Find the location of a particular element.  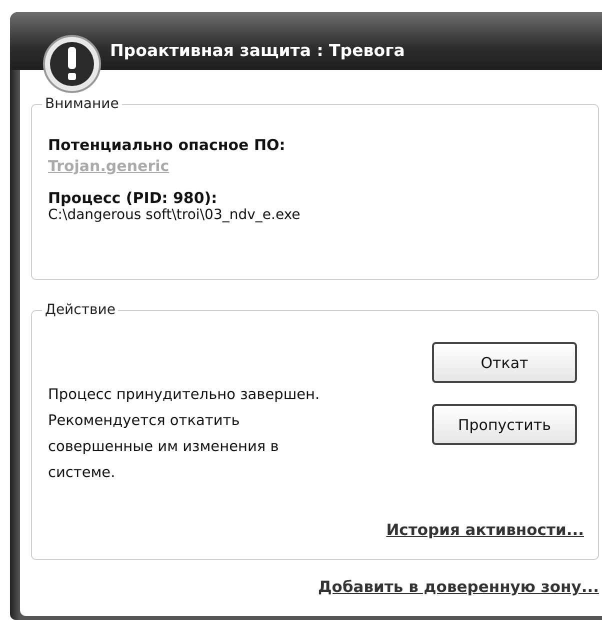

action-message: Процесс принудительно завершен. Рекомендуется откатить совершенные им изменения в системе. is located at coordinates (184, 434).